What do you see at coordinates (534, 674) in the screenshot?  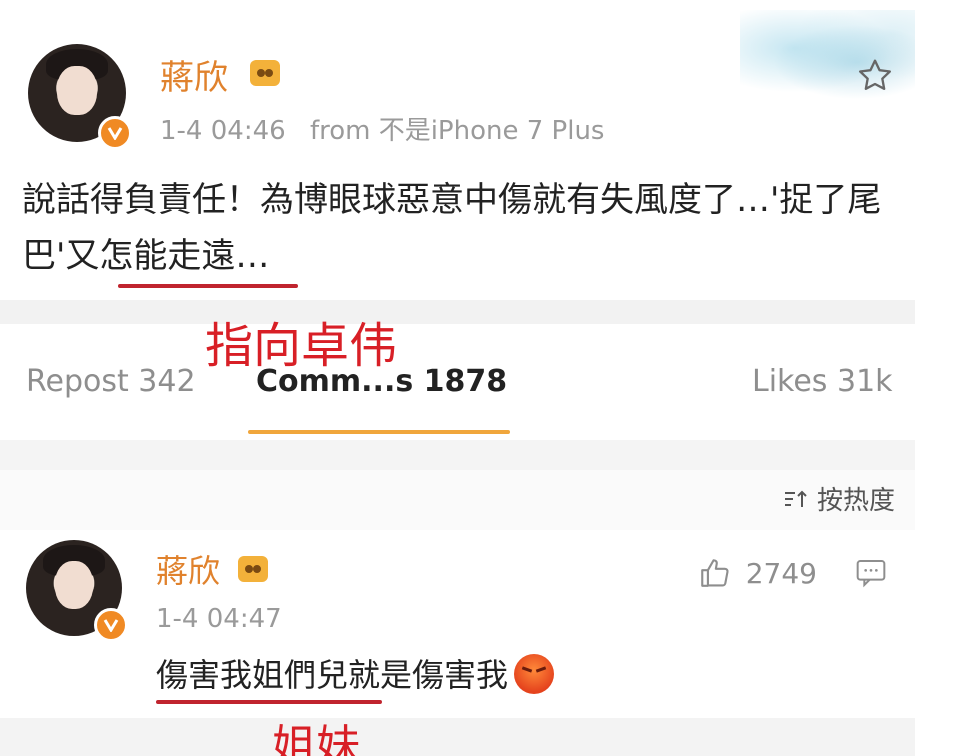 I see `angry-emoji-icon` at bounding box center [534, 674].